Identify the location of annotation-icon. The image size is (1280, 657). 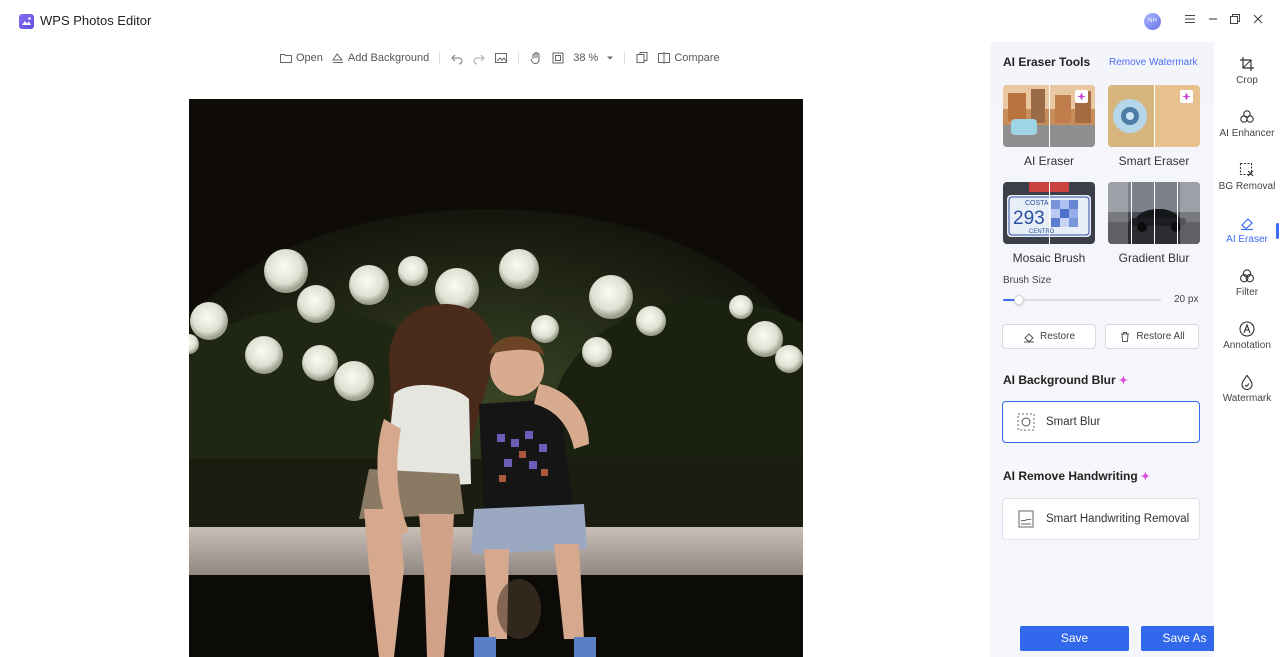
(1247, 329).